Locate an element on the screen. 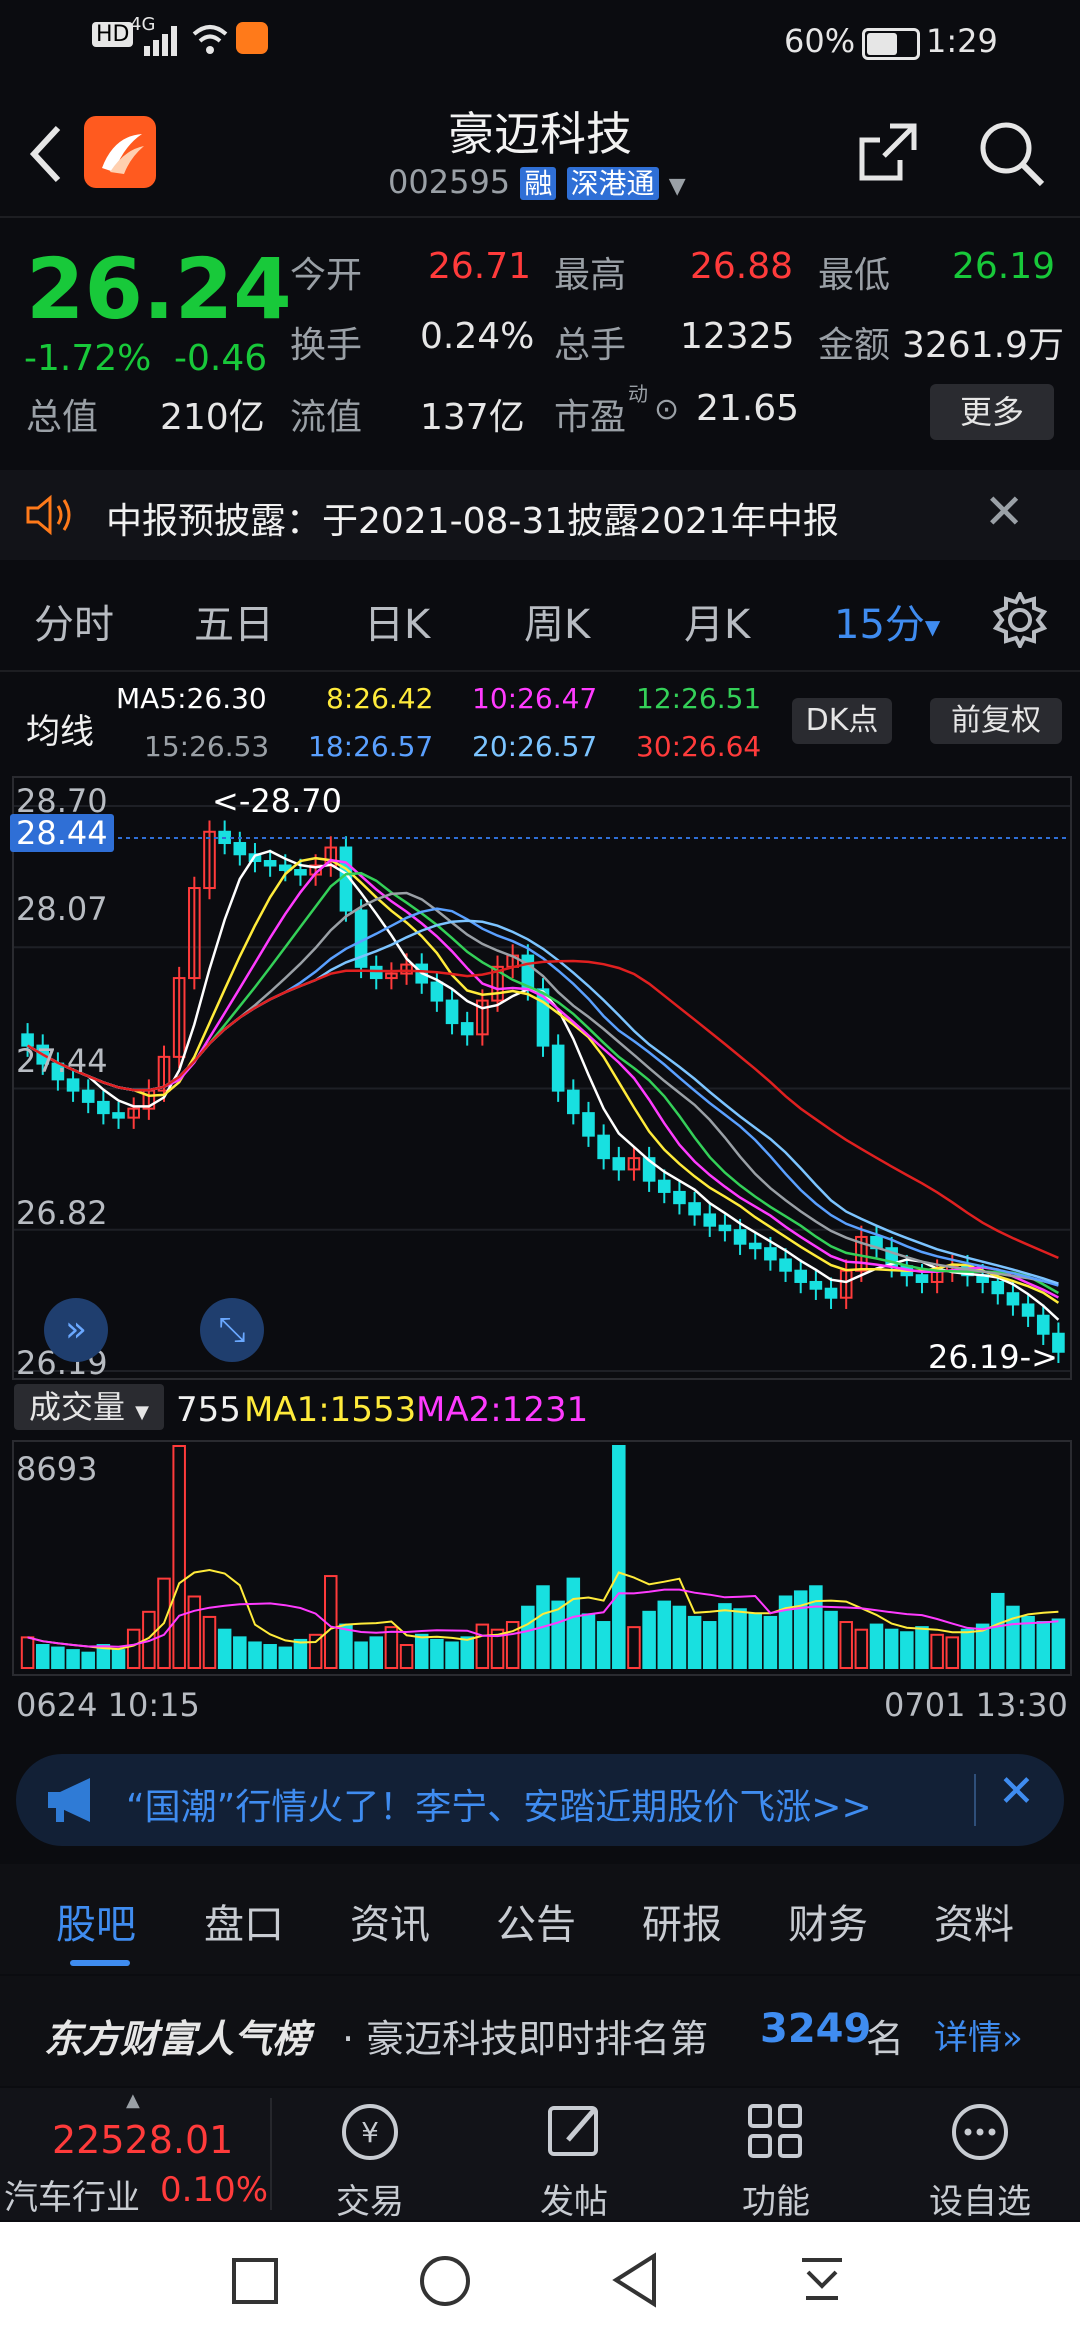  app-logo-icon is located at coordinates (120, 152).